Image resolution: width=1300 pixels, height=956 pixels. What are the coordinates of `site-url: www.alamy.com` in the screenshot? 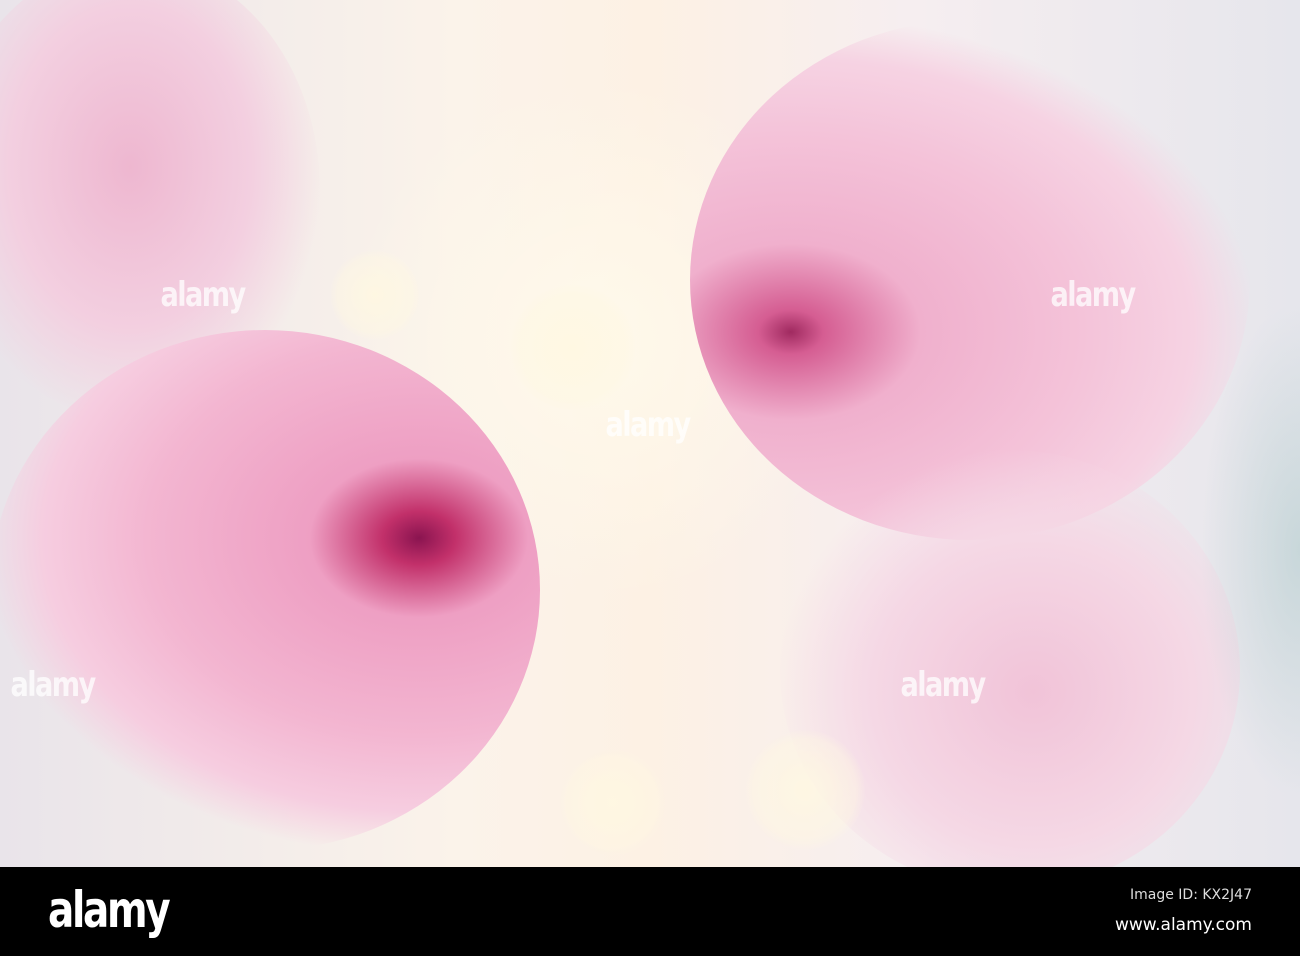 It's located at (1183, 925).